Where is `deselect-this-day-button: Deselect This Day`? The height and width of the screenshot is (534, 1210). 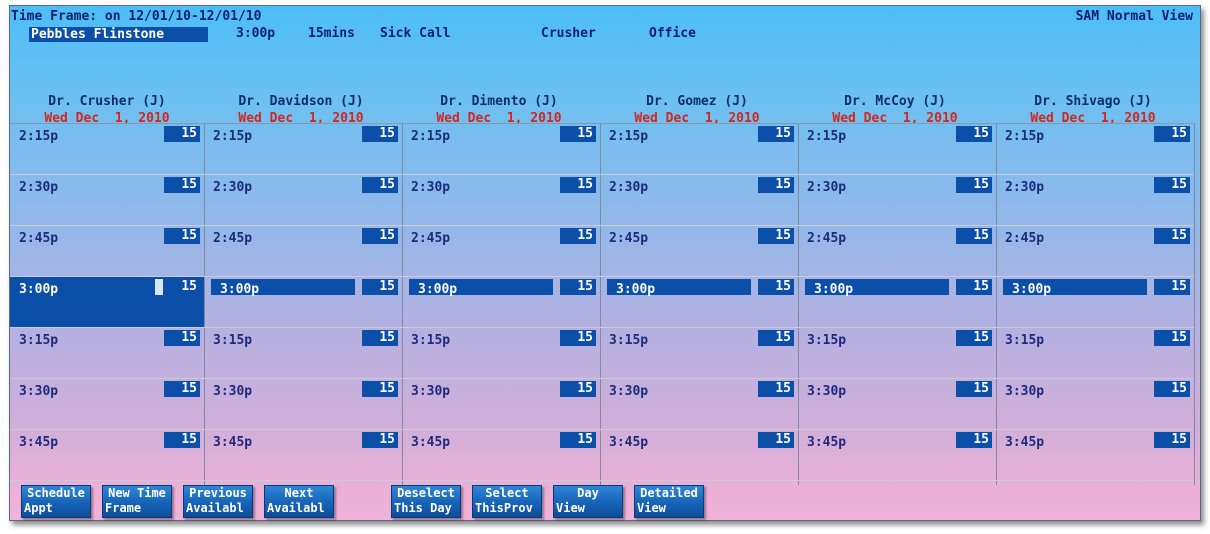 deselect-this-day-button: Deselect This Day is located at coordinates (426, 501).